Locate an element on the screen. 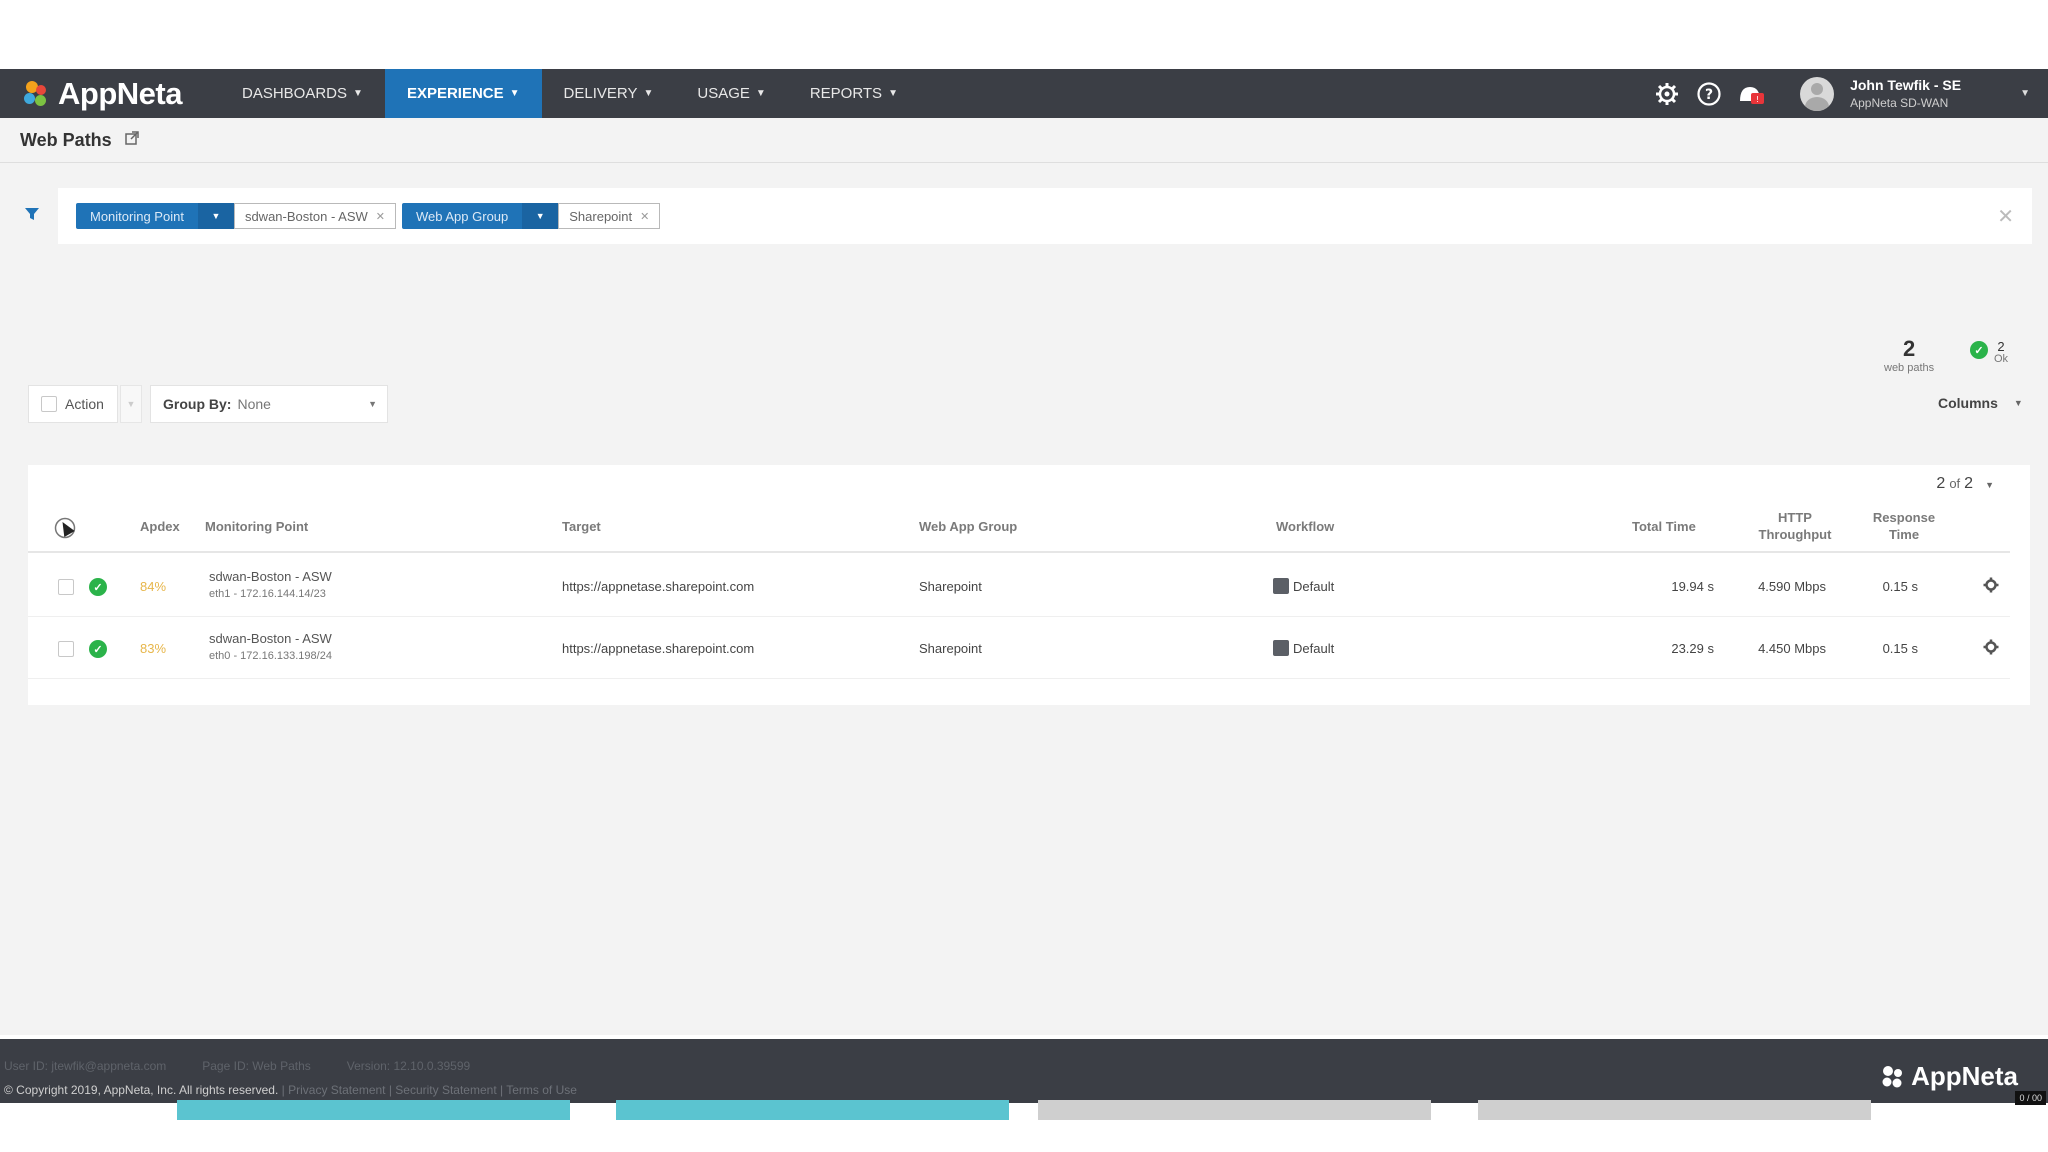  group-by-value: None is located at coordinates (254, 404).